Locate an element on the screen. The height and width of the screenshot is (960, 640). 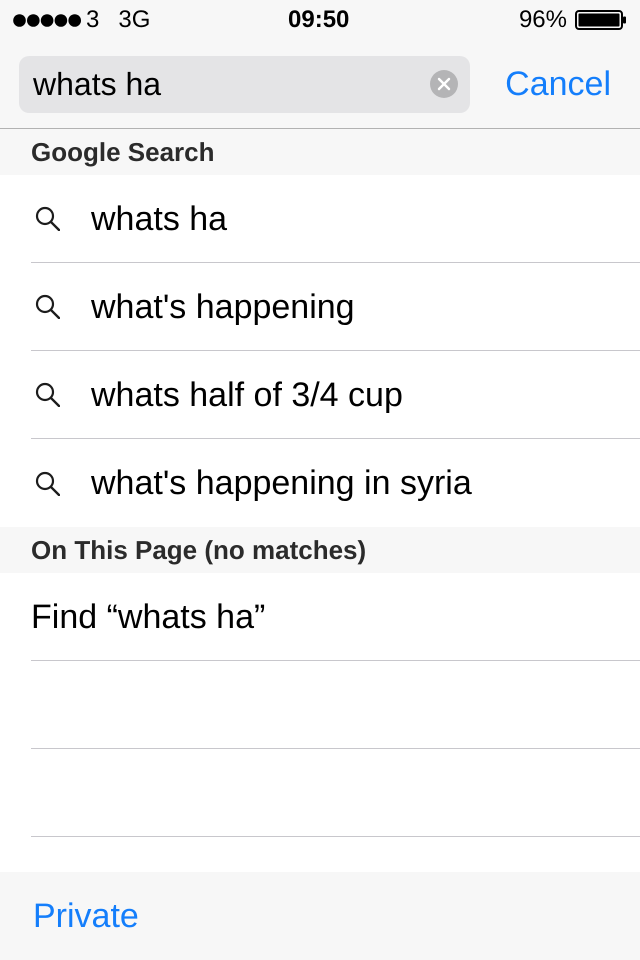
suggestion-text: whats half of 3/4 cup is located at coordinates (247, 395).